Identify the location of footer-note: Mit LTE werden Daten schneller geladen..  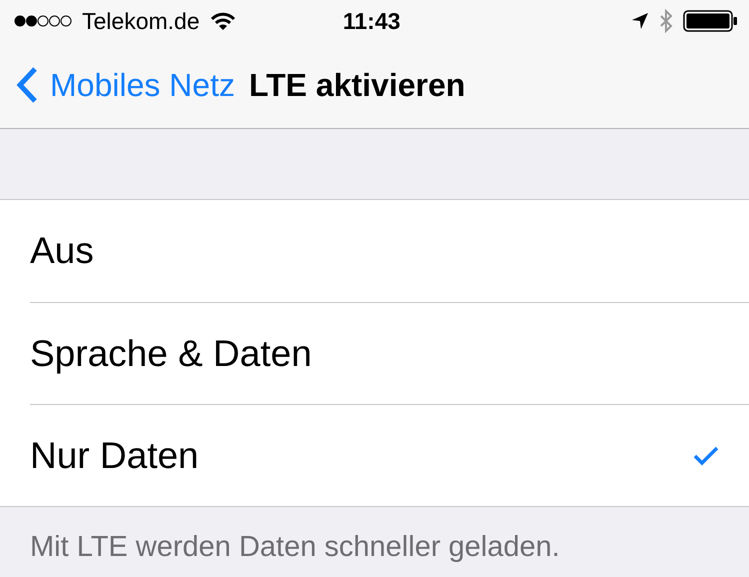
(295, 547).